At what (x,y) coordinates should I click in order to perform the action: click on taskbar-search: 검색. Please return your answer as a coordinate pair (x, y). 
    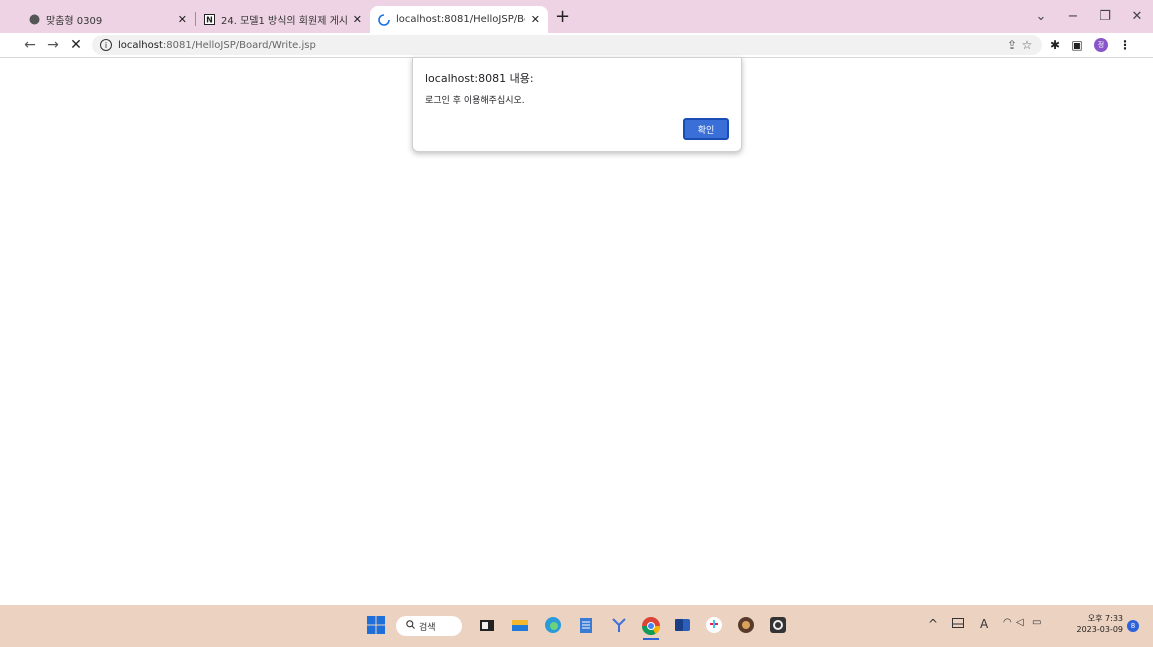
    Looking at the image, I should click on (429, 626).